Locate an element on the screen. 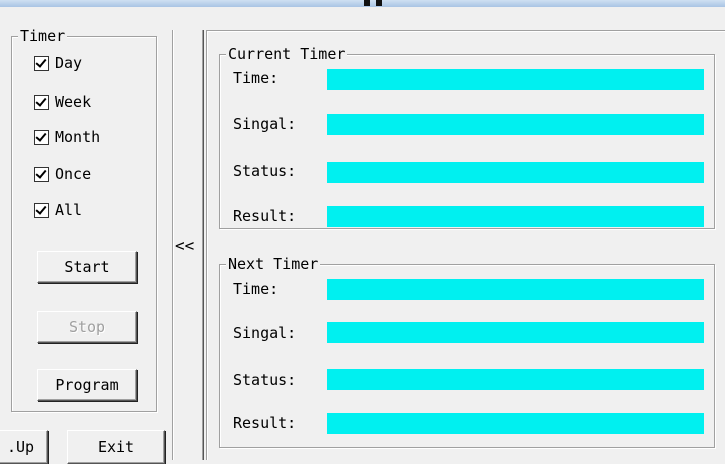  week-checkbox-label: Week is located at coordinates (73, 102).